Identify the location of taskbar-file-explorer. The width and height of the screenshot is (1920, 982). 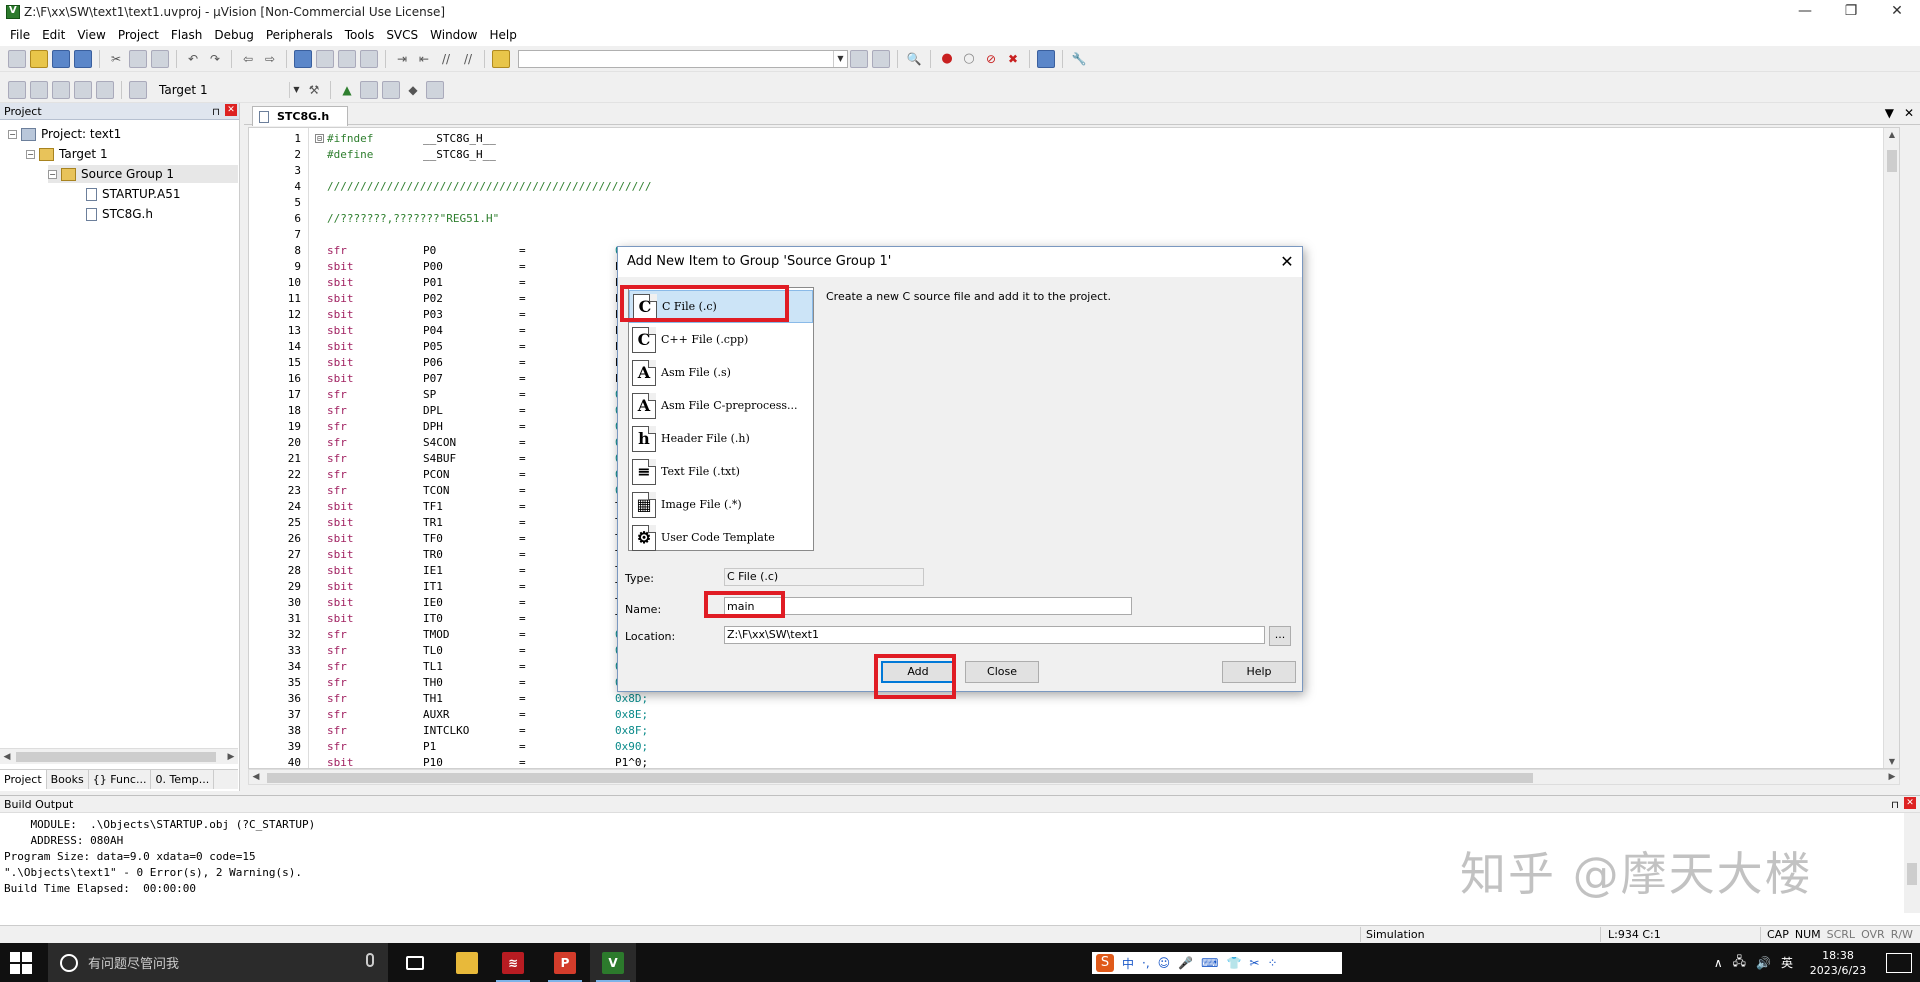
(467, 962).